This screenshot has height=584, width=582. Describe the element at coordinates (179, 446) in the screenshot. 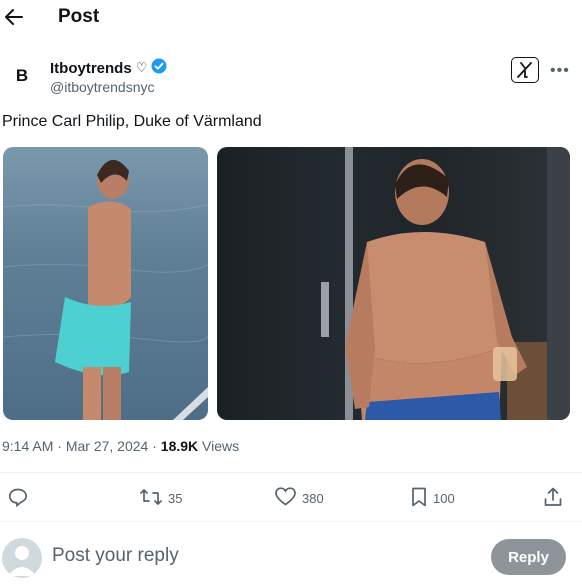

I see `views-count: 18.9K` at that location.